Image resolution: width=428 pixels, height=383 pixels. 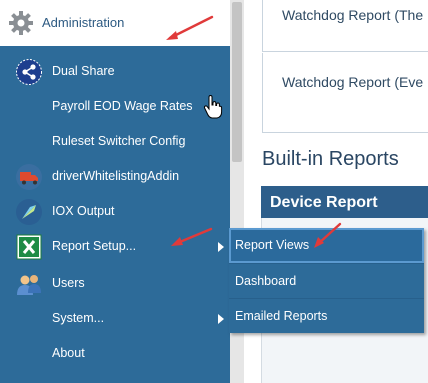 I want to click on gear-icon, so click(x=21, y=23).